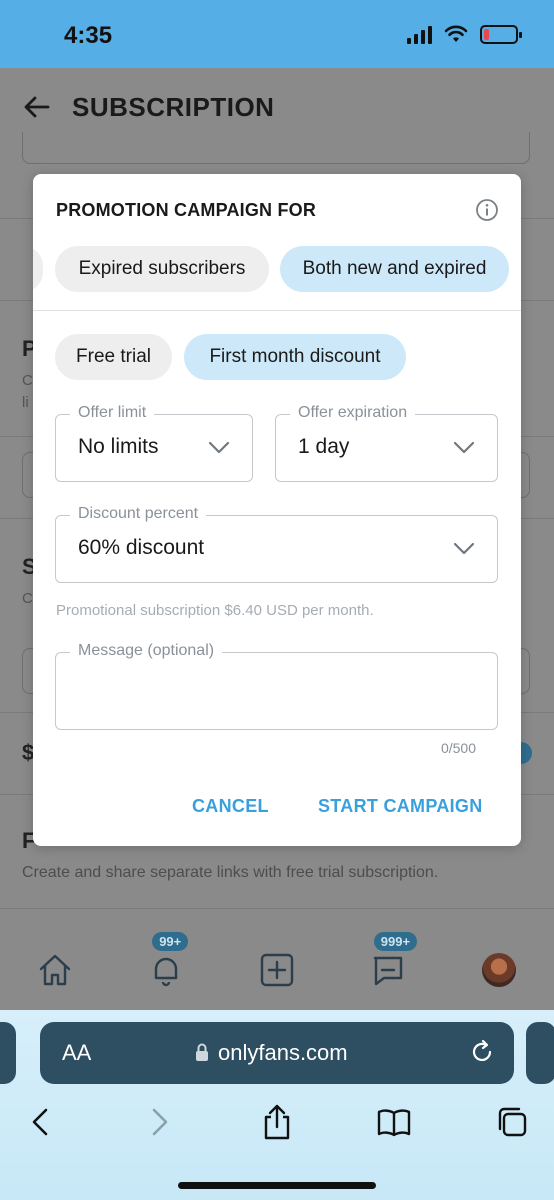  Describe the element at coordinates (186, 210) in the screenshot. I see `modal-title: PROMOTION CAMPAIGN FOR` at that location.